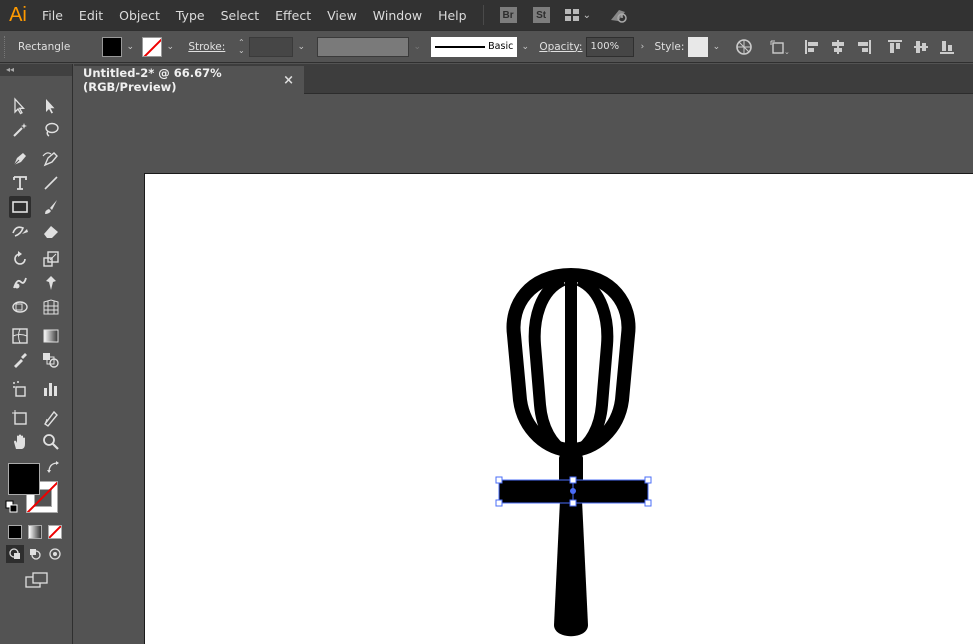 This screenshot has height=644, width=973. What do you see at coordinates (508, 15) in the screenshot?
I see `bridge-button: Br` at bounding box center [508, 15].